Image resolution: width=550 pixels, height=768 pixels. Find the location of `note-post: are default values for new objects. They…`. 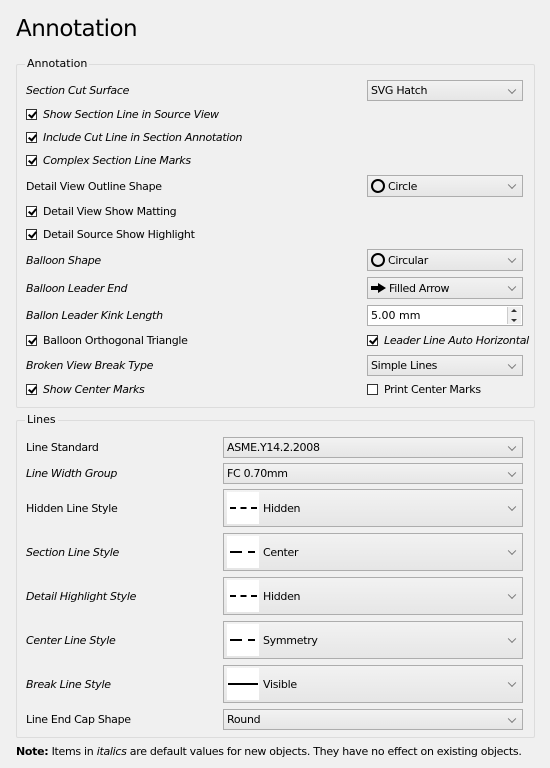

note-post: are default values for new objects. They… is located at coordinates (324, 751).